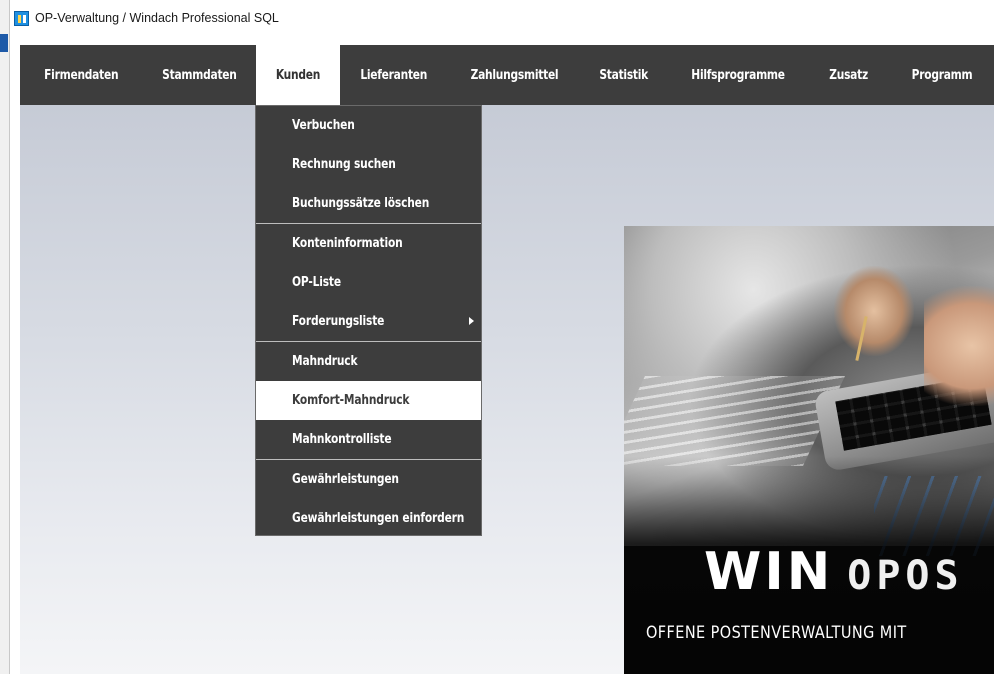 Image resolution: width=994 pixels, height=674 pixels. I want to click on menu-item-buchungssaetze-loeschen: Buchungssätze löschen, so click(368, 203).